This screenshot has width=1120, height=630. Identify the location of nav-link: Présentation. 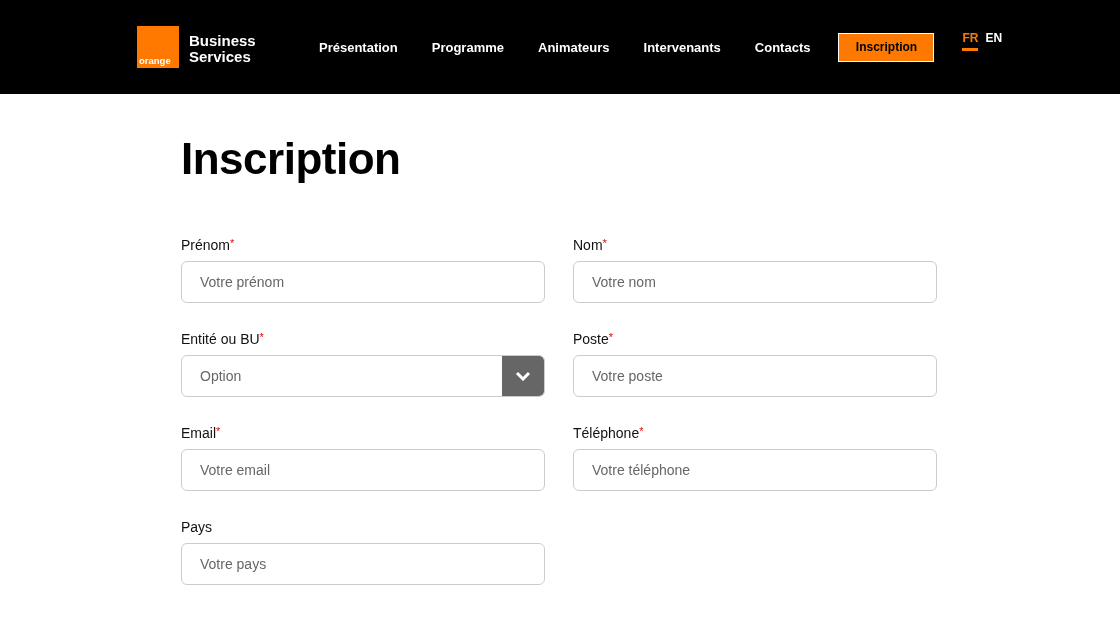
(358, 47).